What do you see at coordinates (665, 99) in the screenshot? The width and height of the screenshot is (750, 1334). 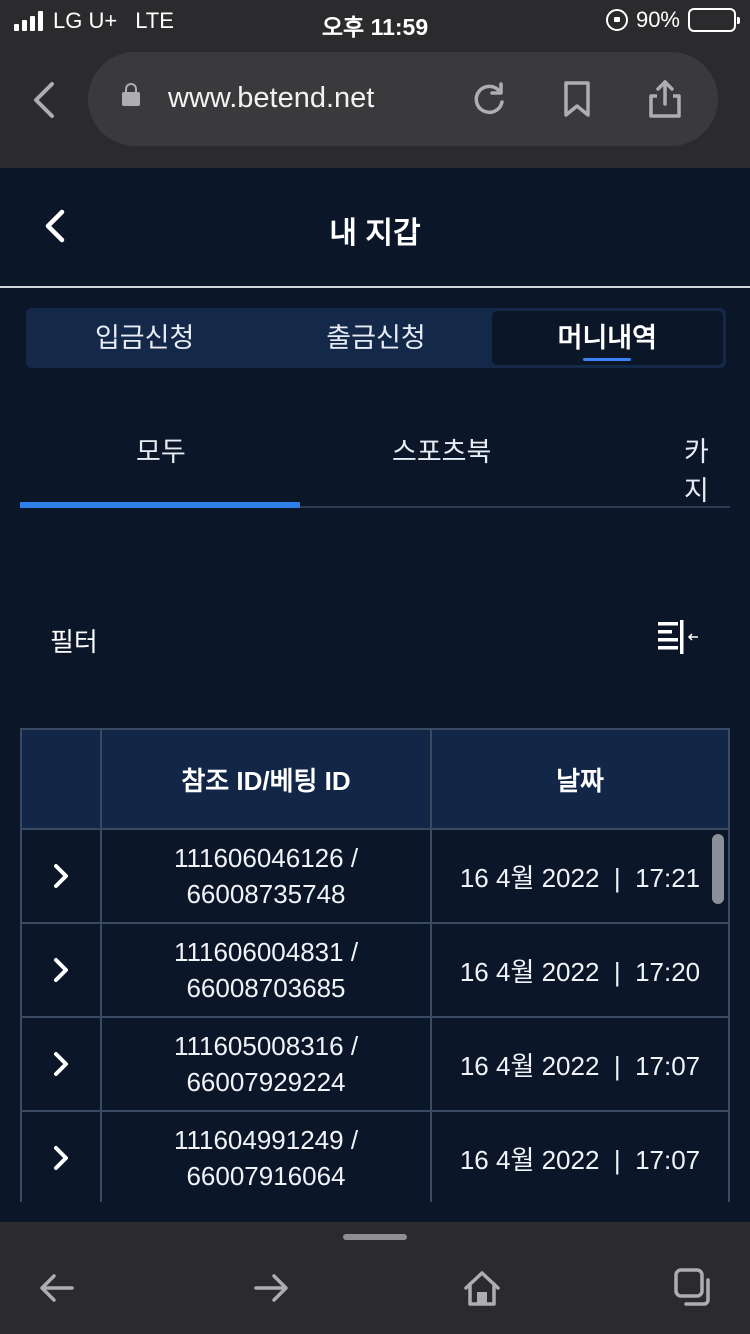 I see `share-icon` at bounding box center [665, 99].